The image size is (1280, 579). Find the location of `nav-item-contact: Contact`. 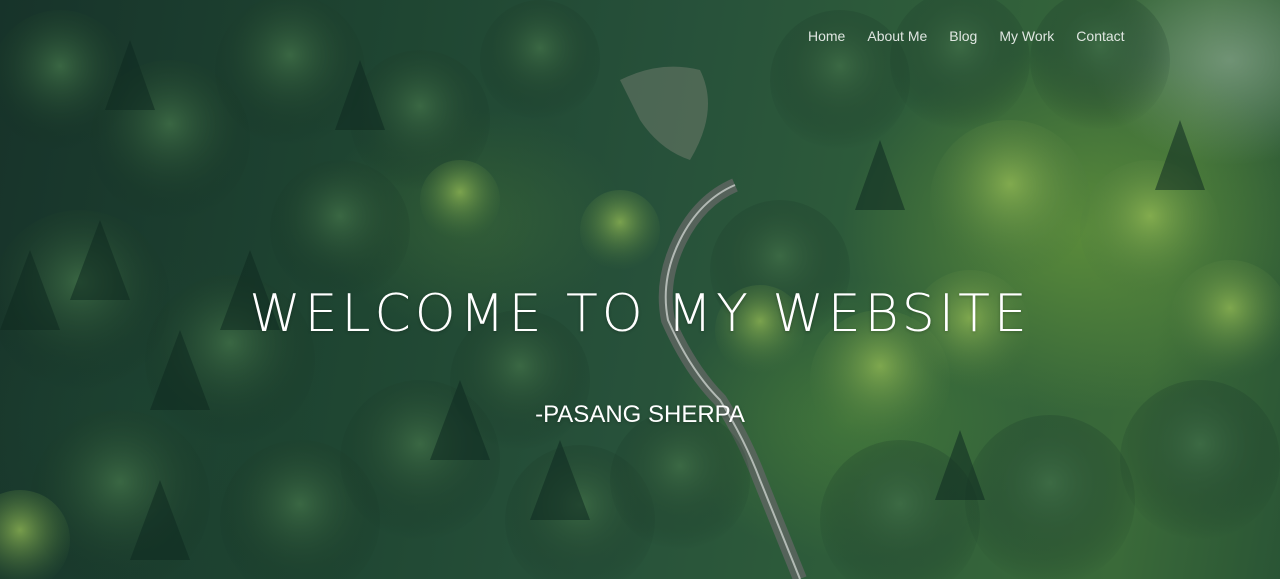

nav-item-contact: Contact is located at coordinates (1100, 36).